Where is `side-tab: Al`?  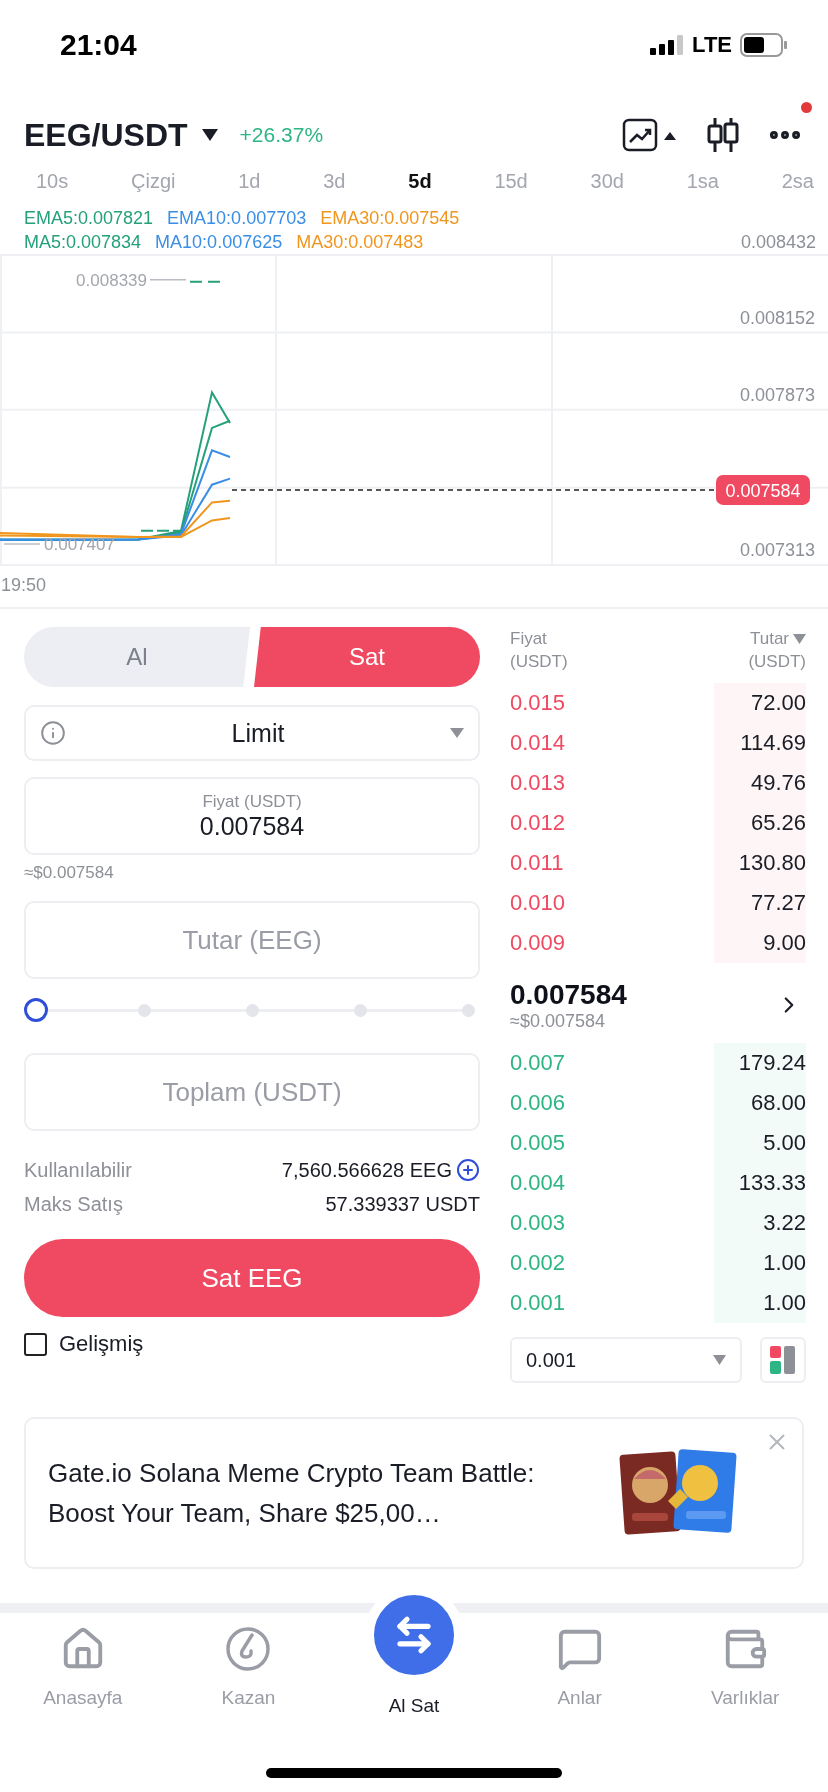 side-tab: Al is located at coordinates (137, 657).